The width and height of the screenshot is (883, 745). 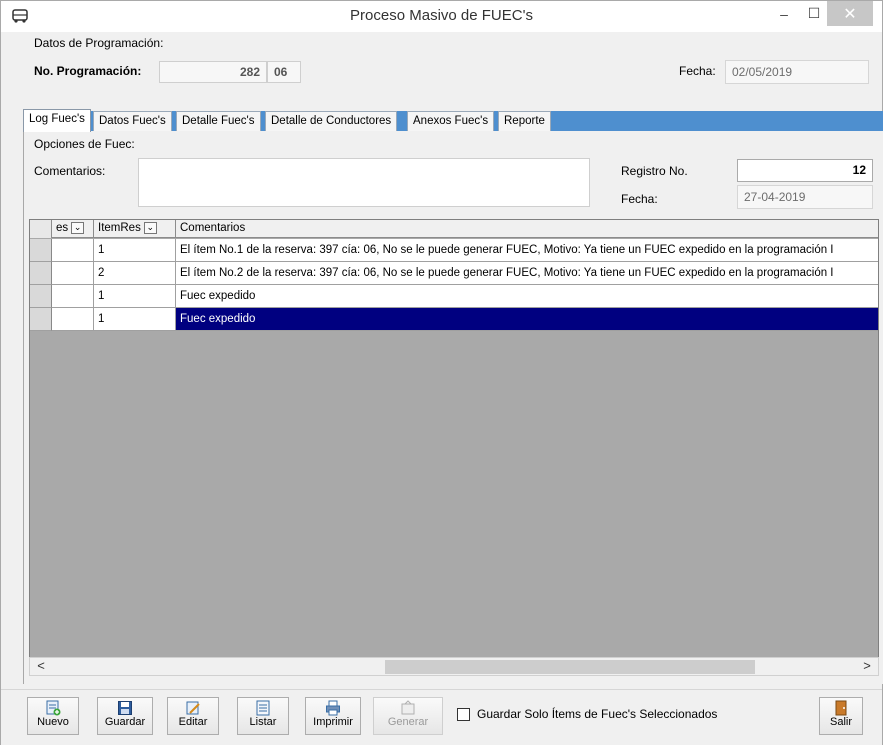 I want to click on programacion-number-field: 282, so click(x=213, y=72).